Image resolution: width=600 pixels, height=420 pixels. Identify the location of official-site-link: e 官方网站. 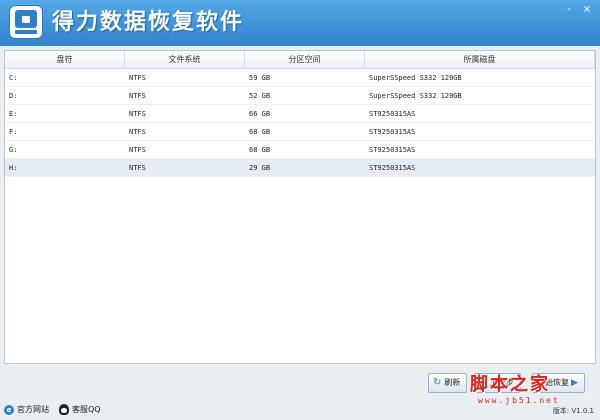
(26, 409).